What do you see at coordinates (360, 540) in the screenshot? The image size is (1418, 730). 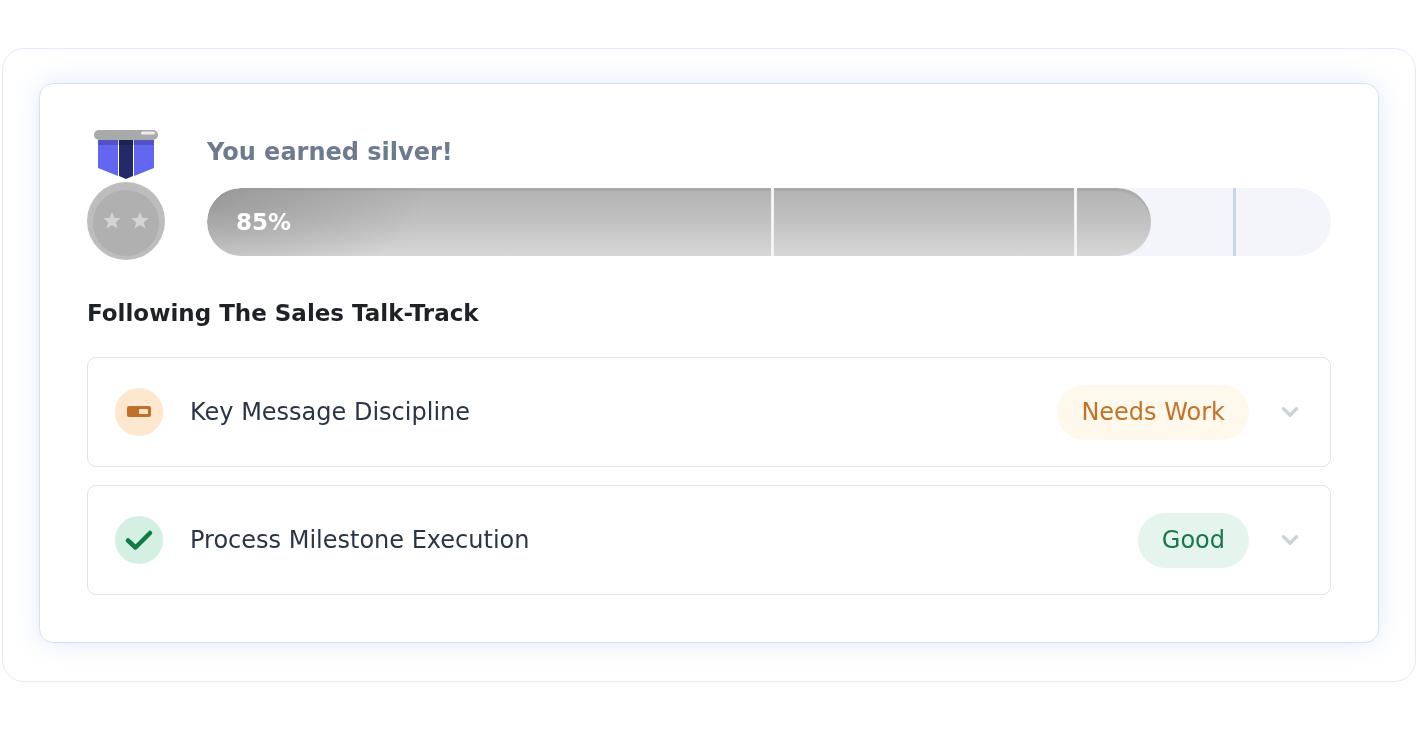 I see `criterion-label: Process Milestone Execution` at bounding box center [360, 540].